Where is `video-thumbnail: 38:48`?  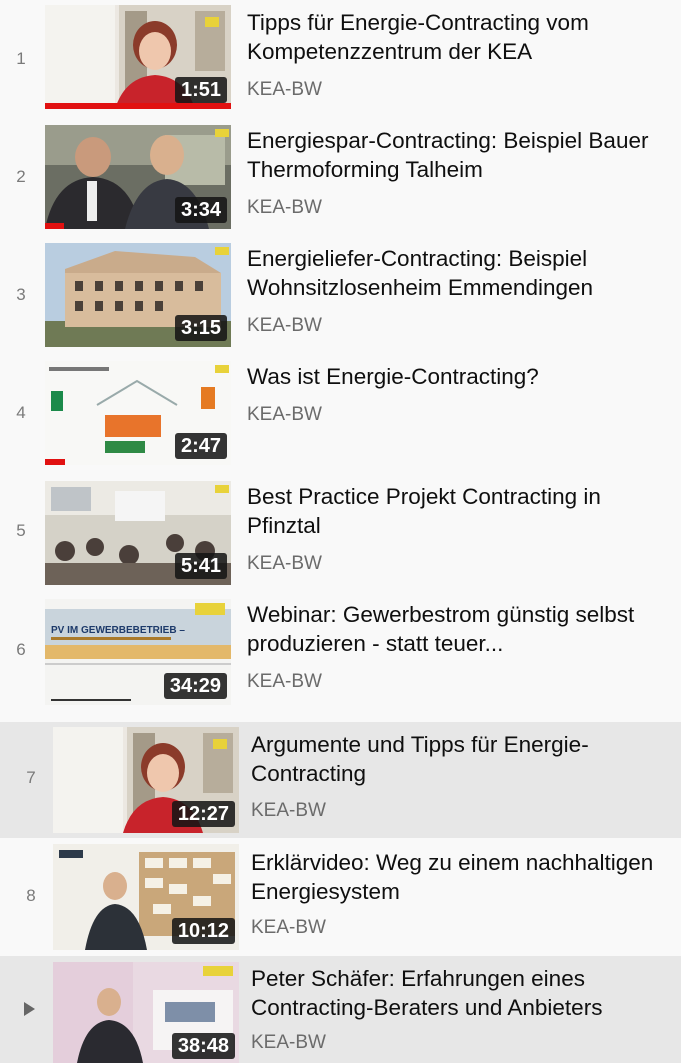 video-thumbnail: 38:48 is located at coordinates (146, 1012).